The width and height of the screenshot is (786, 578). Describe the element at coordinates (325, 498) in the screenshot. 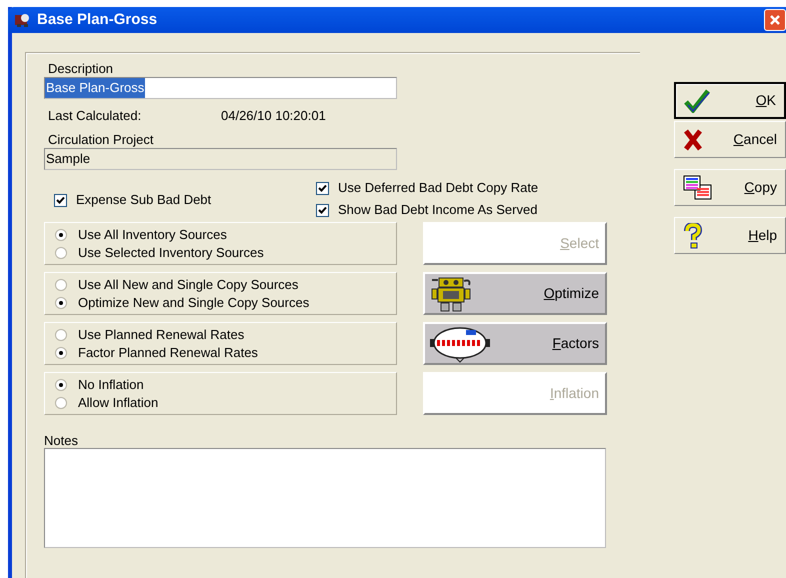

I see `notes-field` at that location.